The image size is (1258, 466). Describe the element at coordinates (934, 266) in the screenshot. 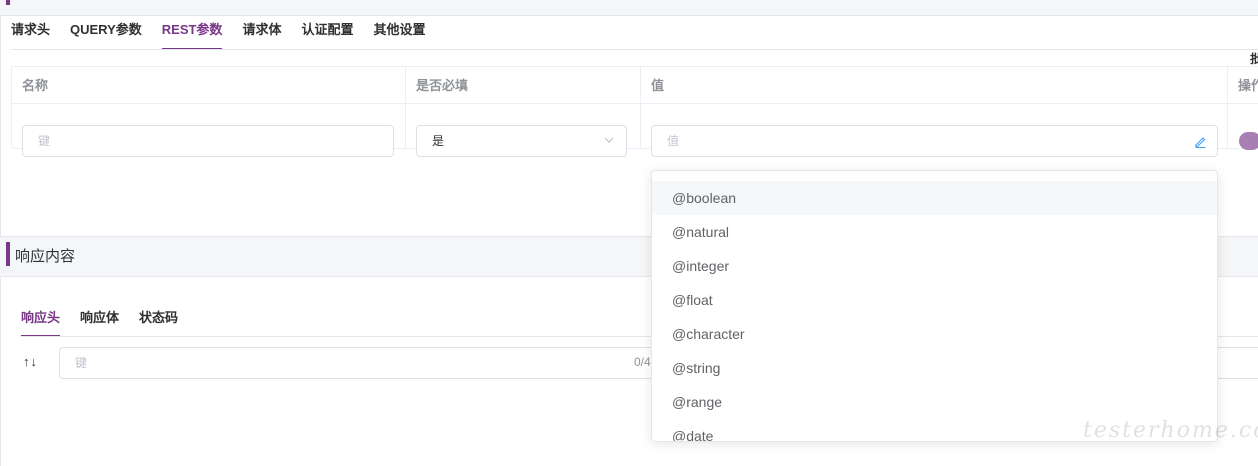

I see `dropdown-option: @integer` at that location.